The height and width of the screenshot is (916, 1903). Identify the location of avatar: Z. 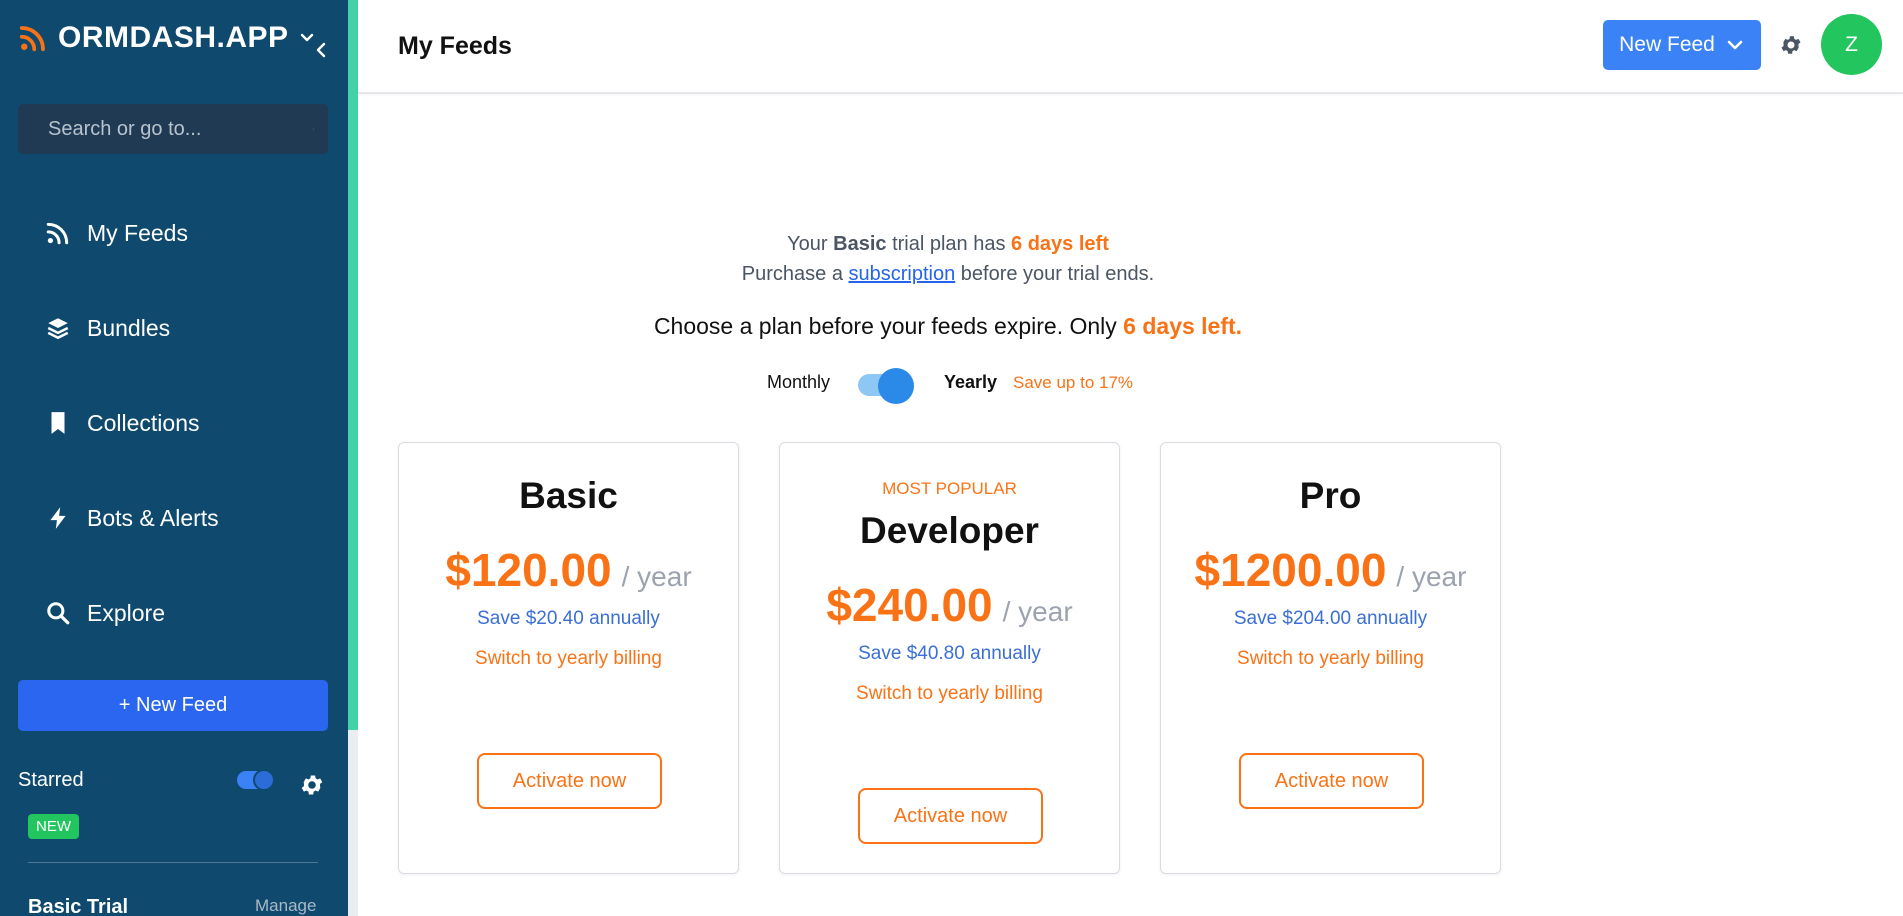
(1851, 44).